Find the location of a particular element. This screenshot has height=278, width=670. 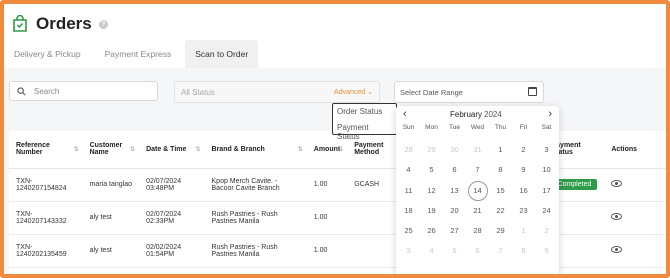

weekday-label: Wed is located at coordinates (477, 127).